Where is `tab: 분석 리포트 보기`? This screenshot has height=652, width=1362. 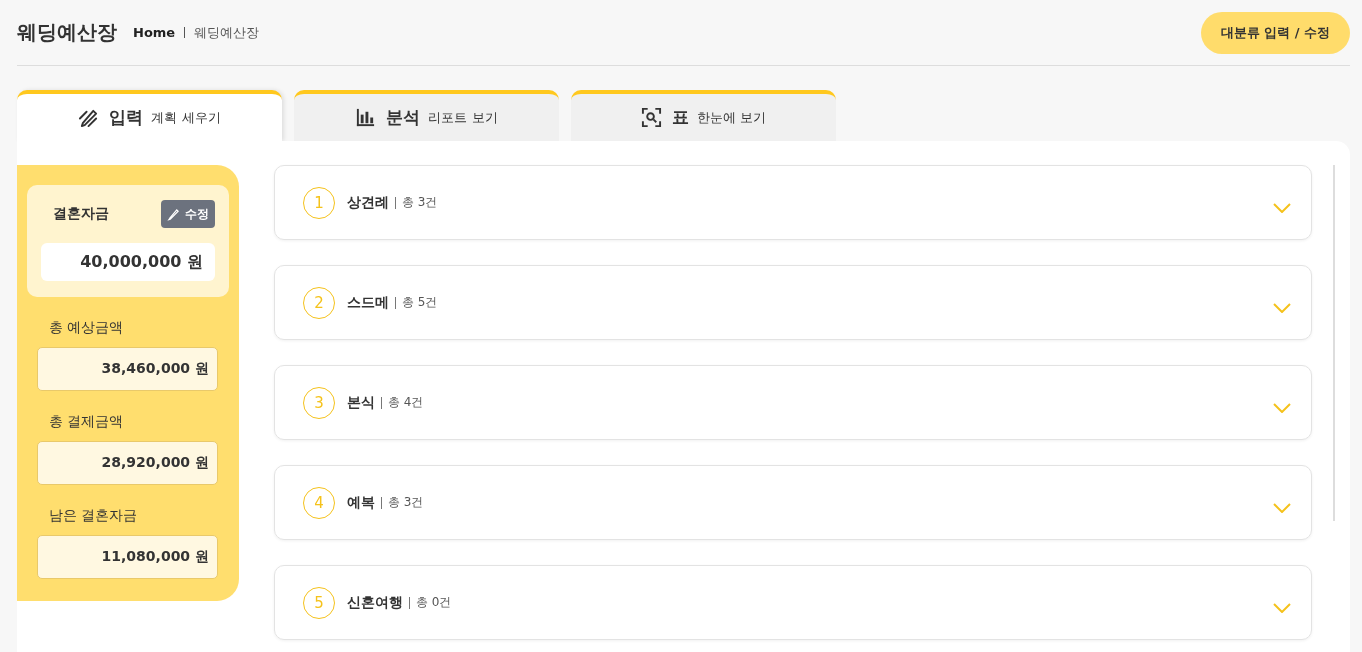
tab: 분석 리포트 보기 is located at coordinates (426, 115).